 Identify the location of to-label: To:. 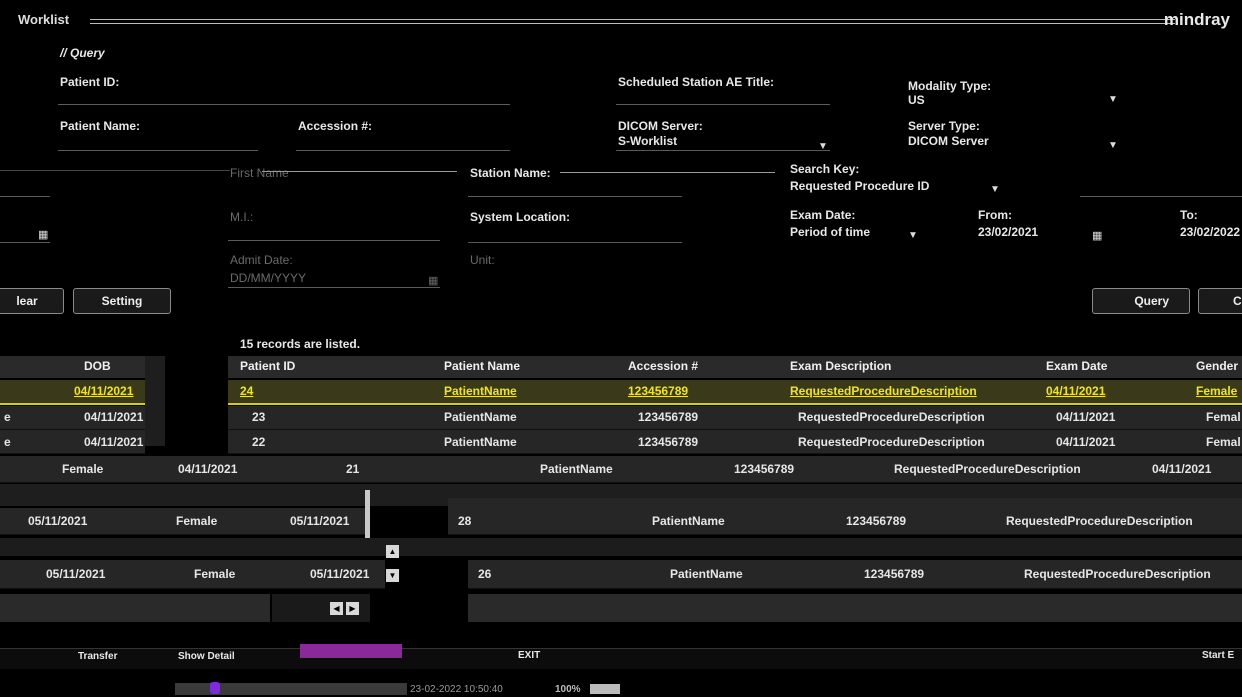
(1189, 215).